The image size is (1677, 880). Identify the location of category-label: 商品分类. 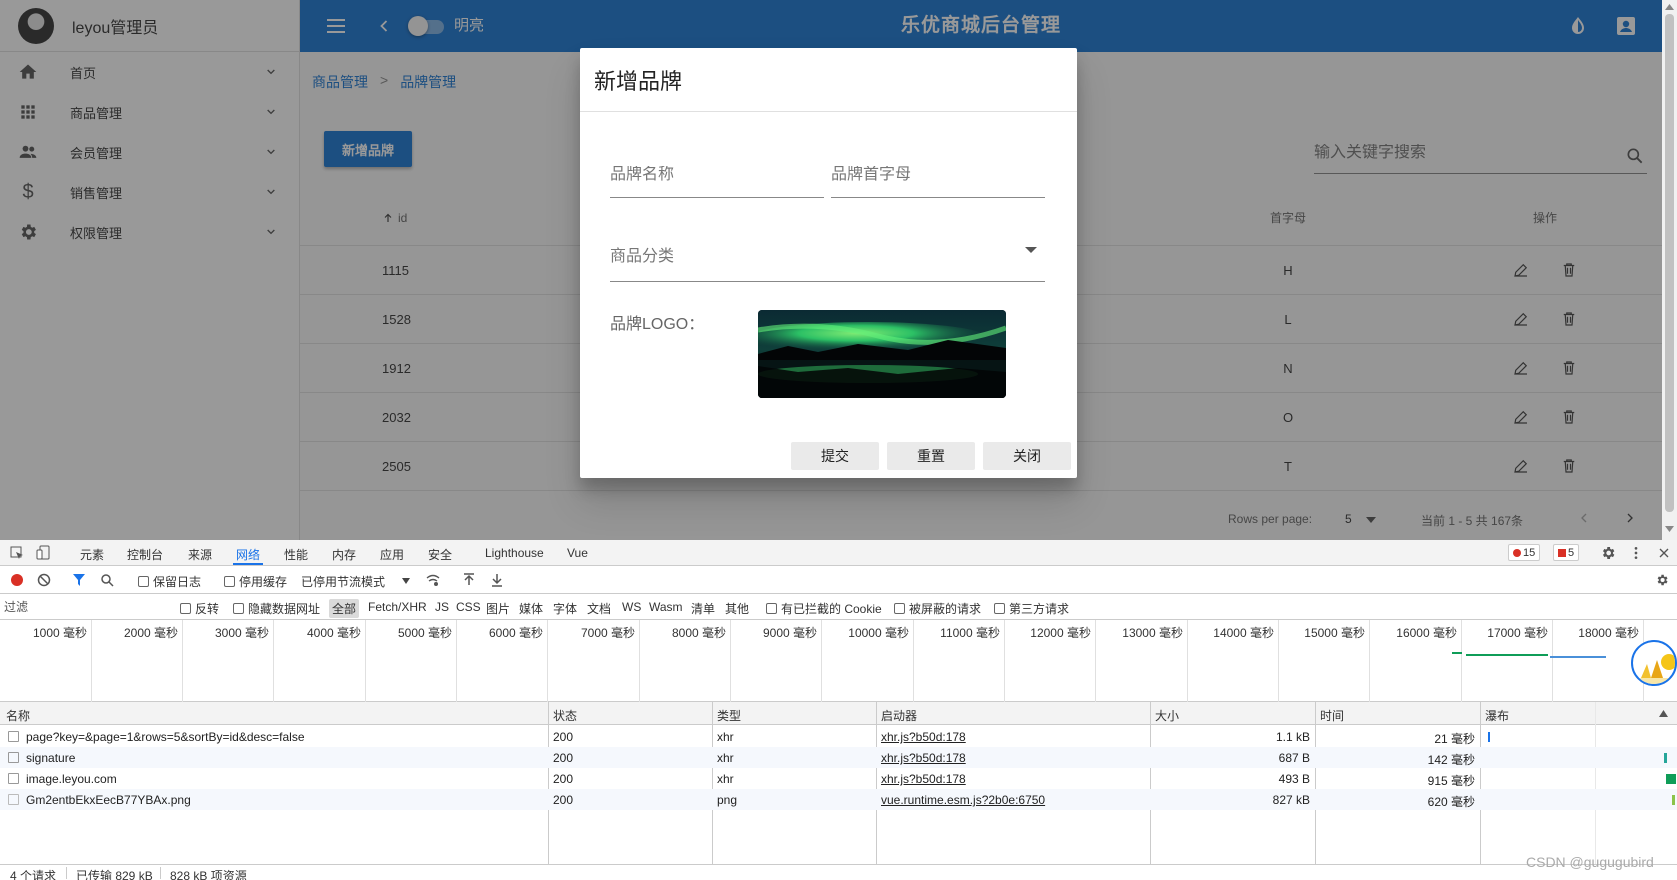
(642, 256).